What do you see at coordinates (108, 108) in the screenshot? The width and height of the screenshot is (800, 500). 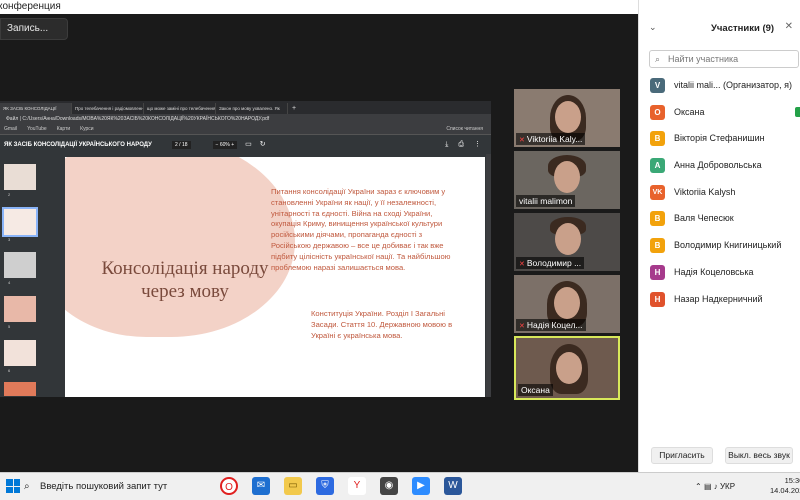 I see `browser-tab: Про телебачення і радіомовлення` at bounding box center [108, 108].